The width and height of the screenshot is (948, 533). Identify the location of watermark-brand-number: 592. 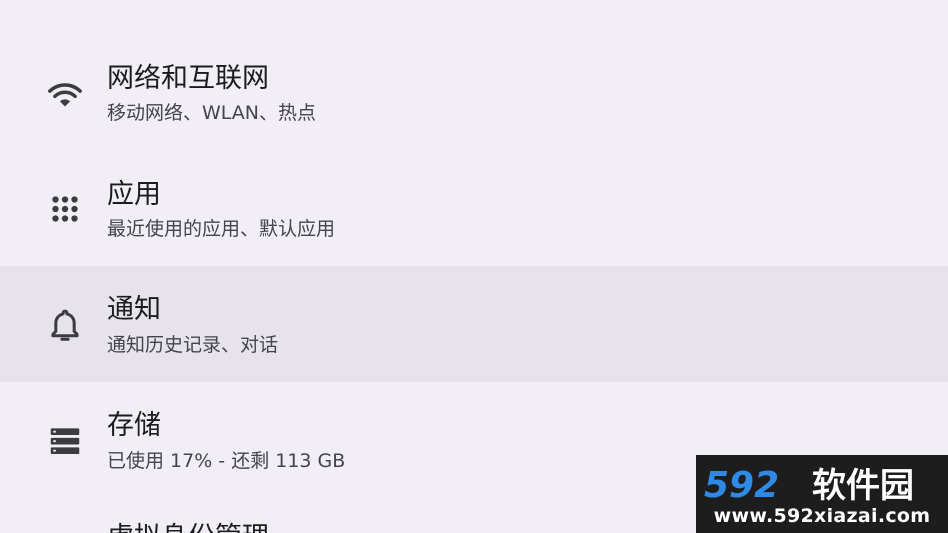
(741, 485).